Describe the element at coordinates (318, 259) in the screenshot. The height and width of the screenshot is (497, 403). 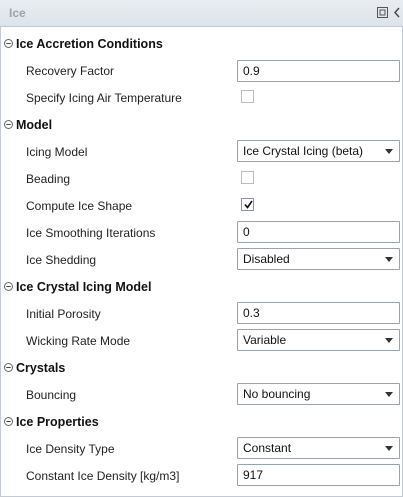
I see `ice-shedding-select: Disabled` at that location.